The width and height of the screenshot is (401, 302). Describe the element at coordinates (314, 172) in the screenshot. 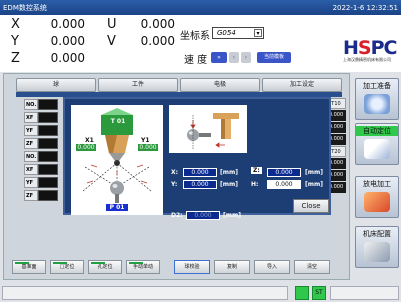

I see `z-unit: [mm]` at that location.